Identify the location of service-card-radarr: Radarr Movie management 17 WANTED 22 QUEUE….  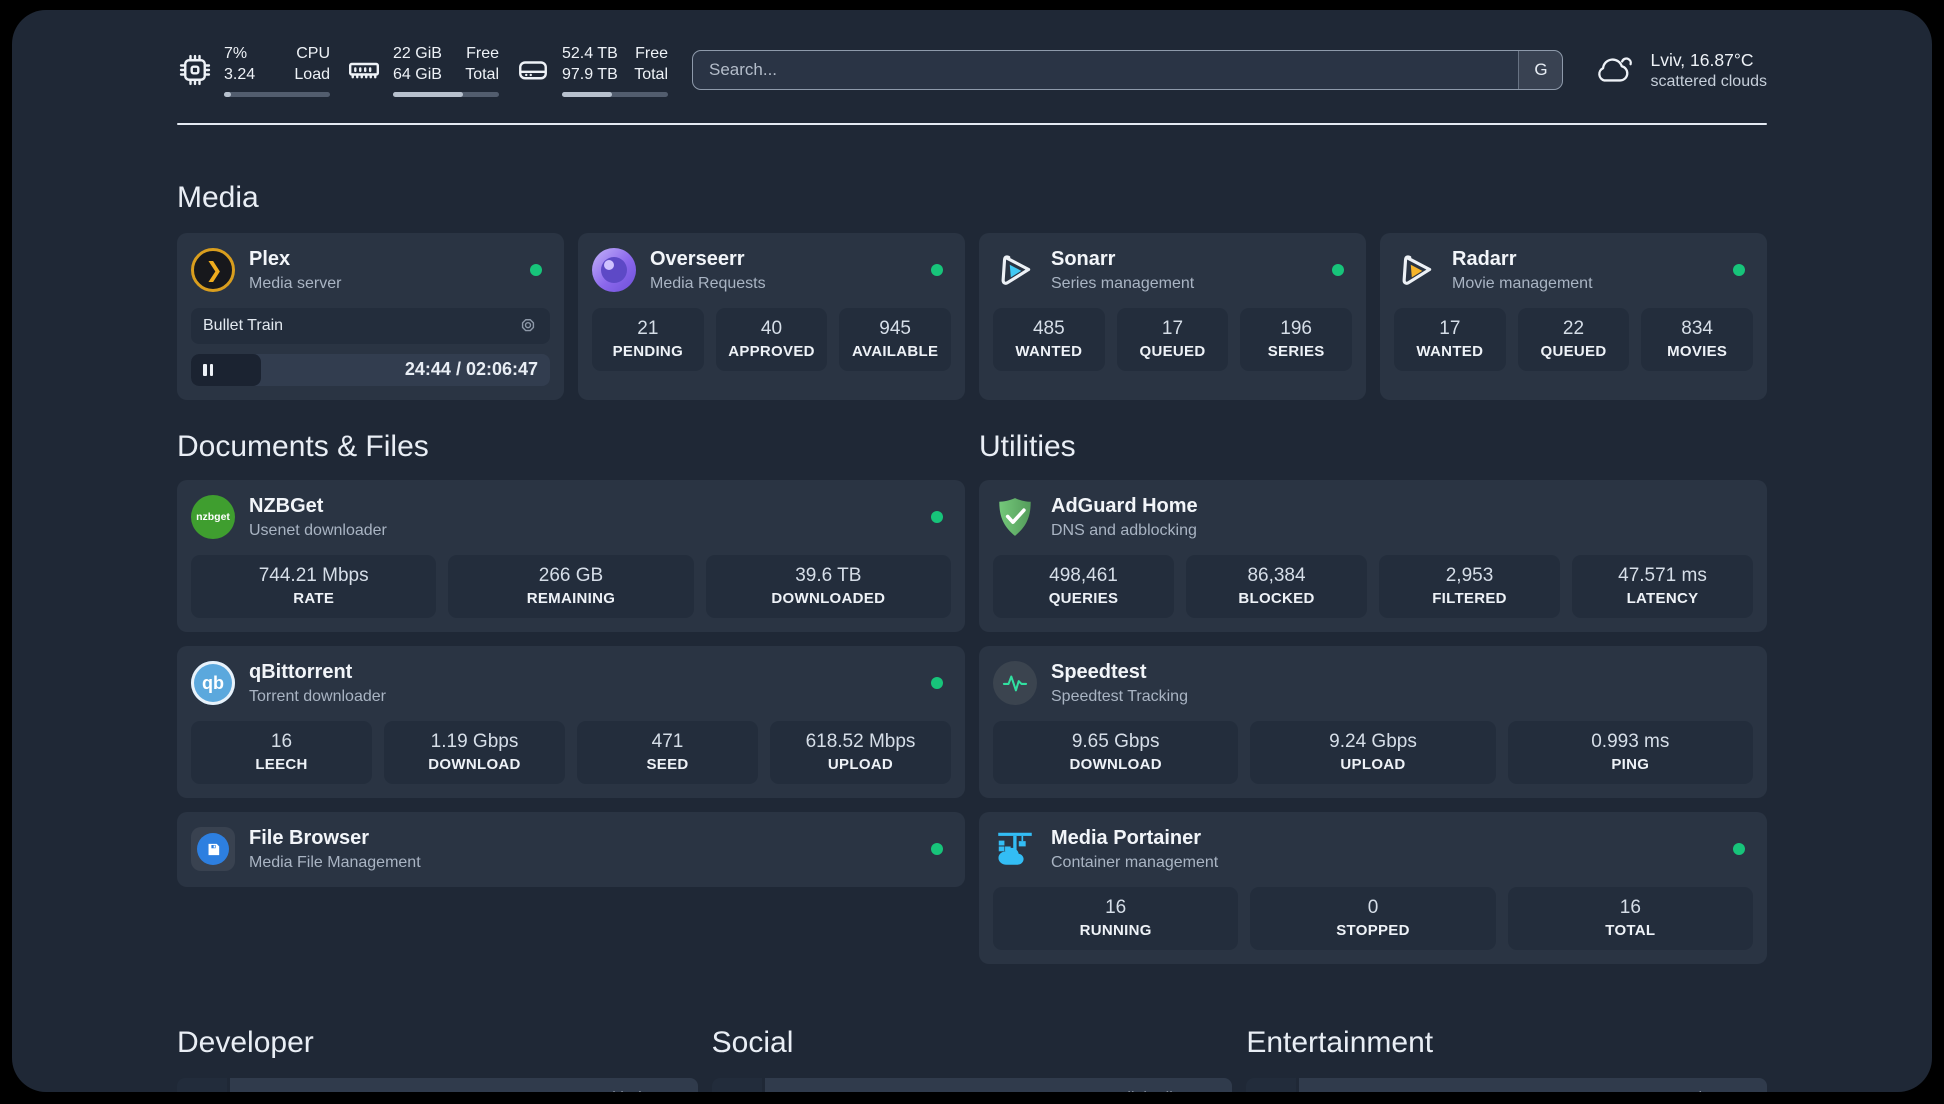
(1573, 316).